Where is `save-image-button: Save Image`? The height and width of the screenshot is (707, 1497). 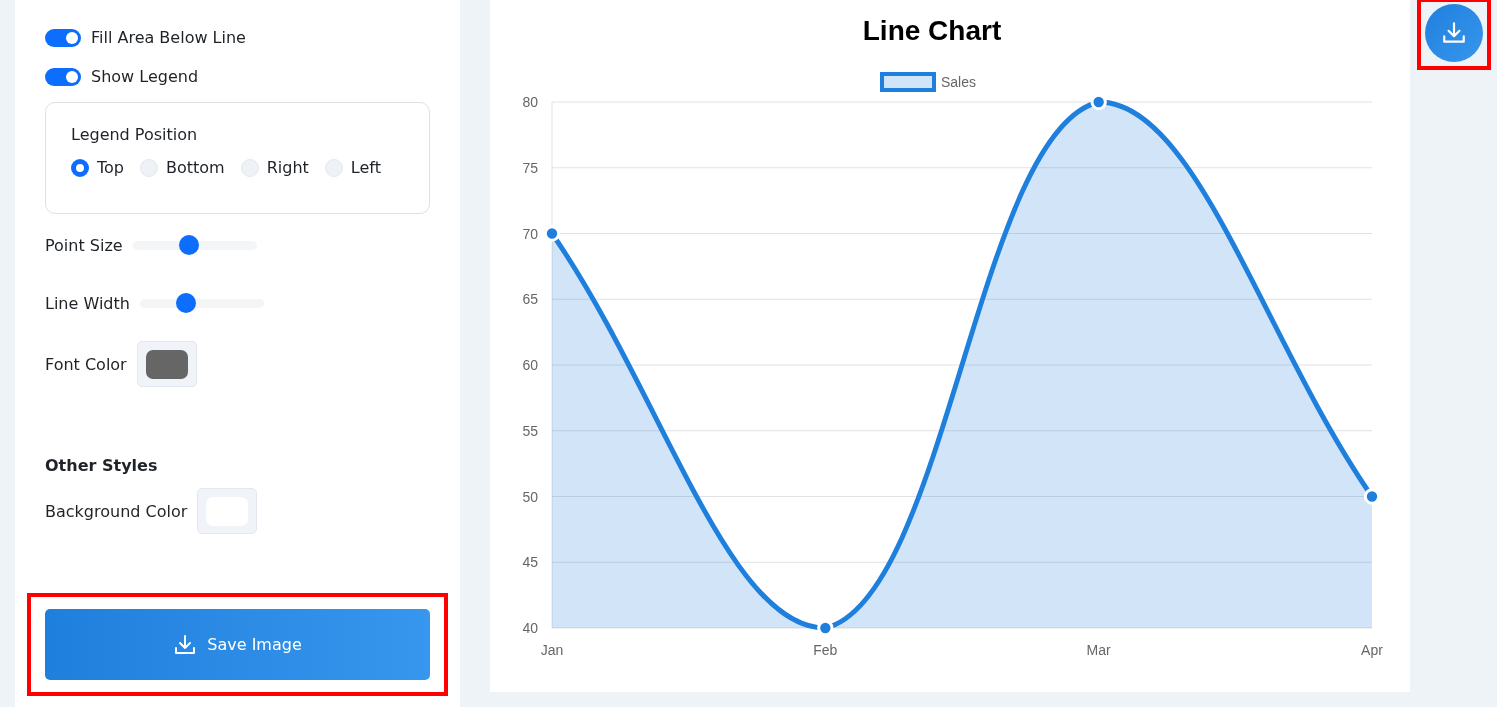 save-image-button: Save Image is located at coordinates (237, 644).